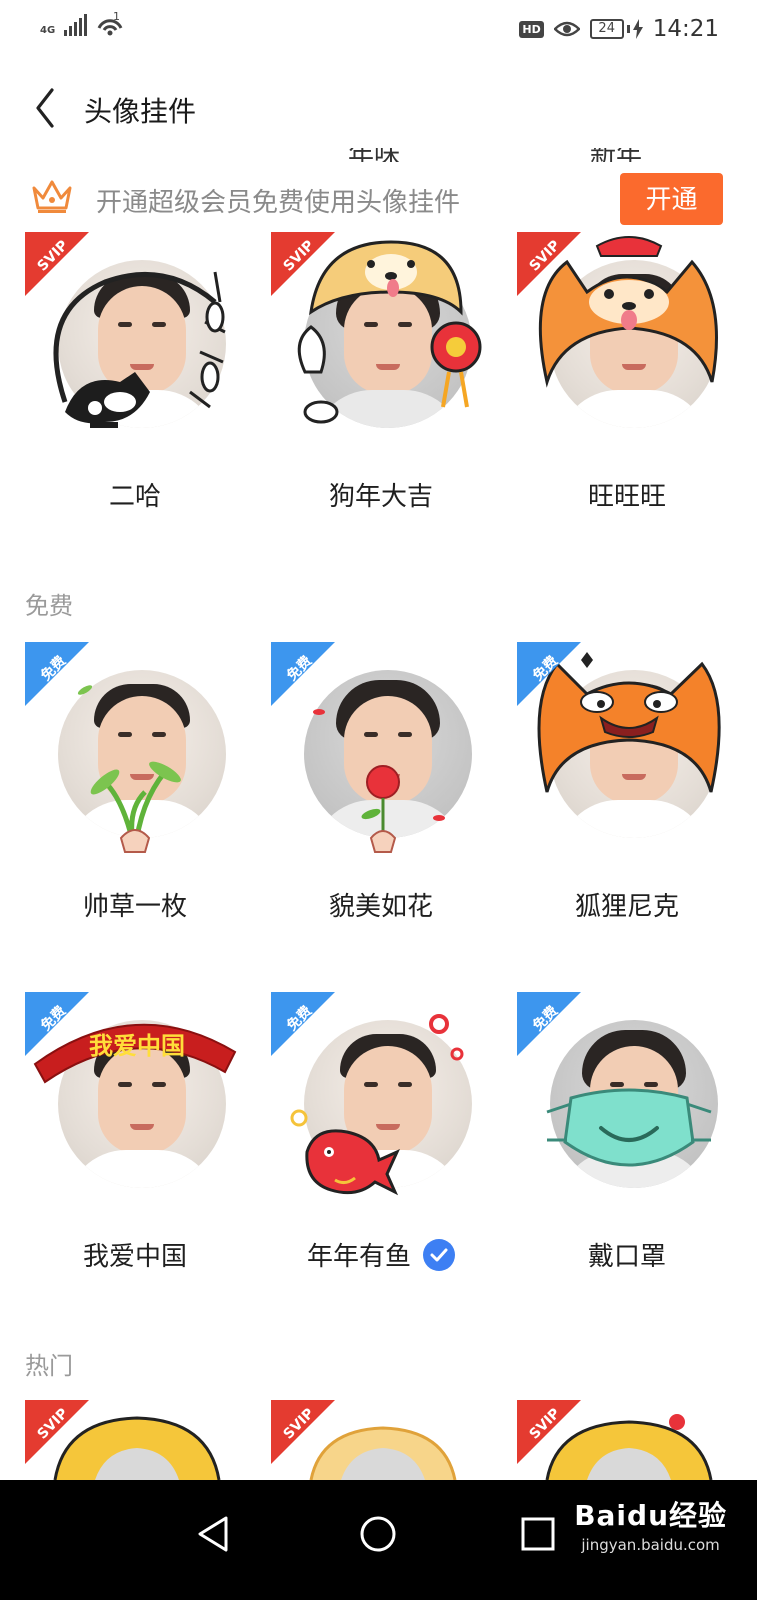  Describe the element at coordinates (140, 111) in the screenshot. I see `page-title: 头像挂件` at that location.